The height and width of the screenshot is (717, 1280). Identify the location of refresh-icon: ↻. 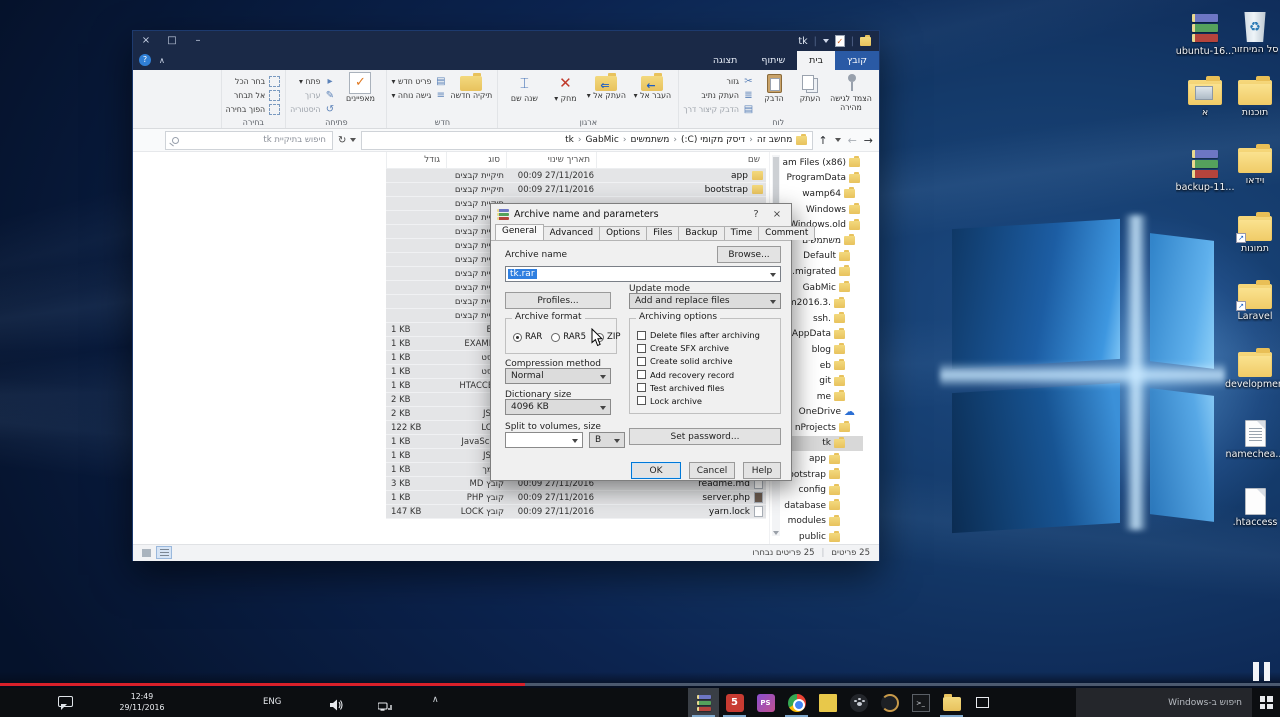
(342, 140).